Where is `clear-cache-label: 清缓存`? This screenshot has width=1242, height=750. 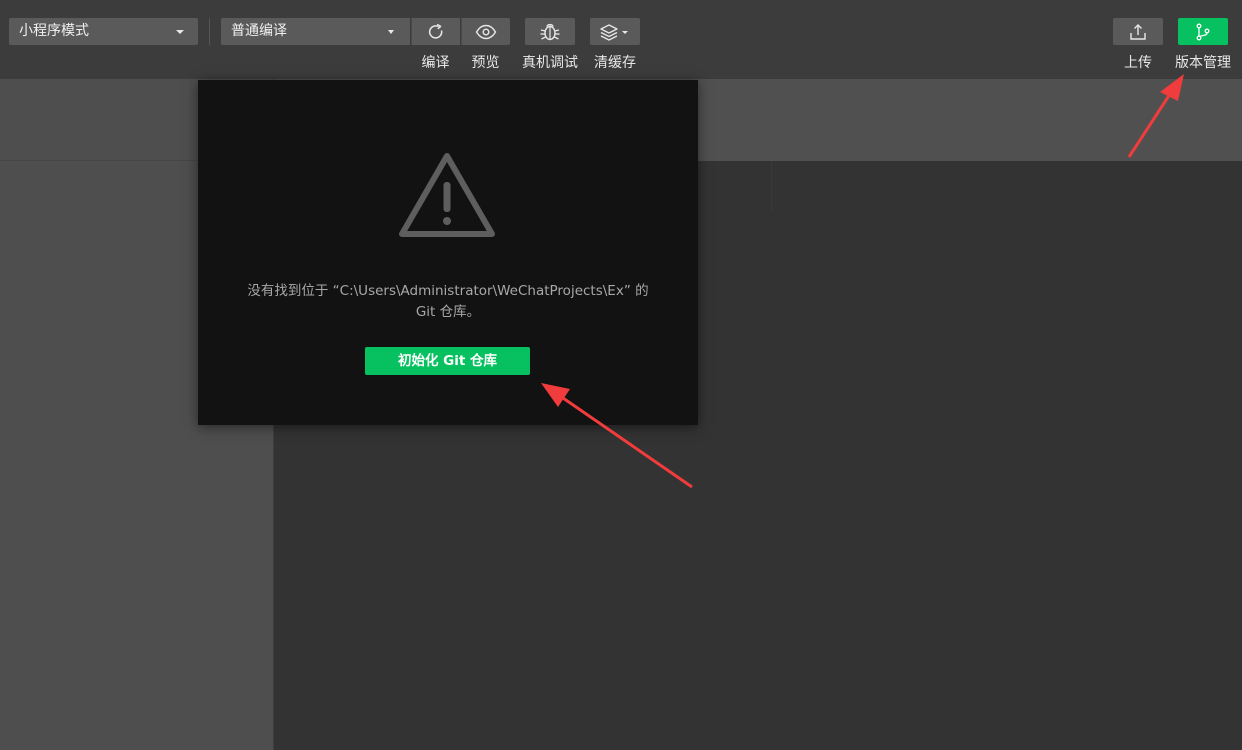
clear-cache-label: 清缓存 is located at coordinates (615, 63).